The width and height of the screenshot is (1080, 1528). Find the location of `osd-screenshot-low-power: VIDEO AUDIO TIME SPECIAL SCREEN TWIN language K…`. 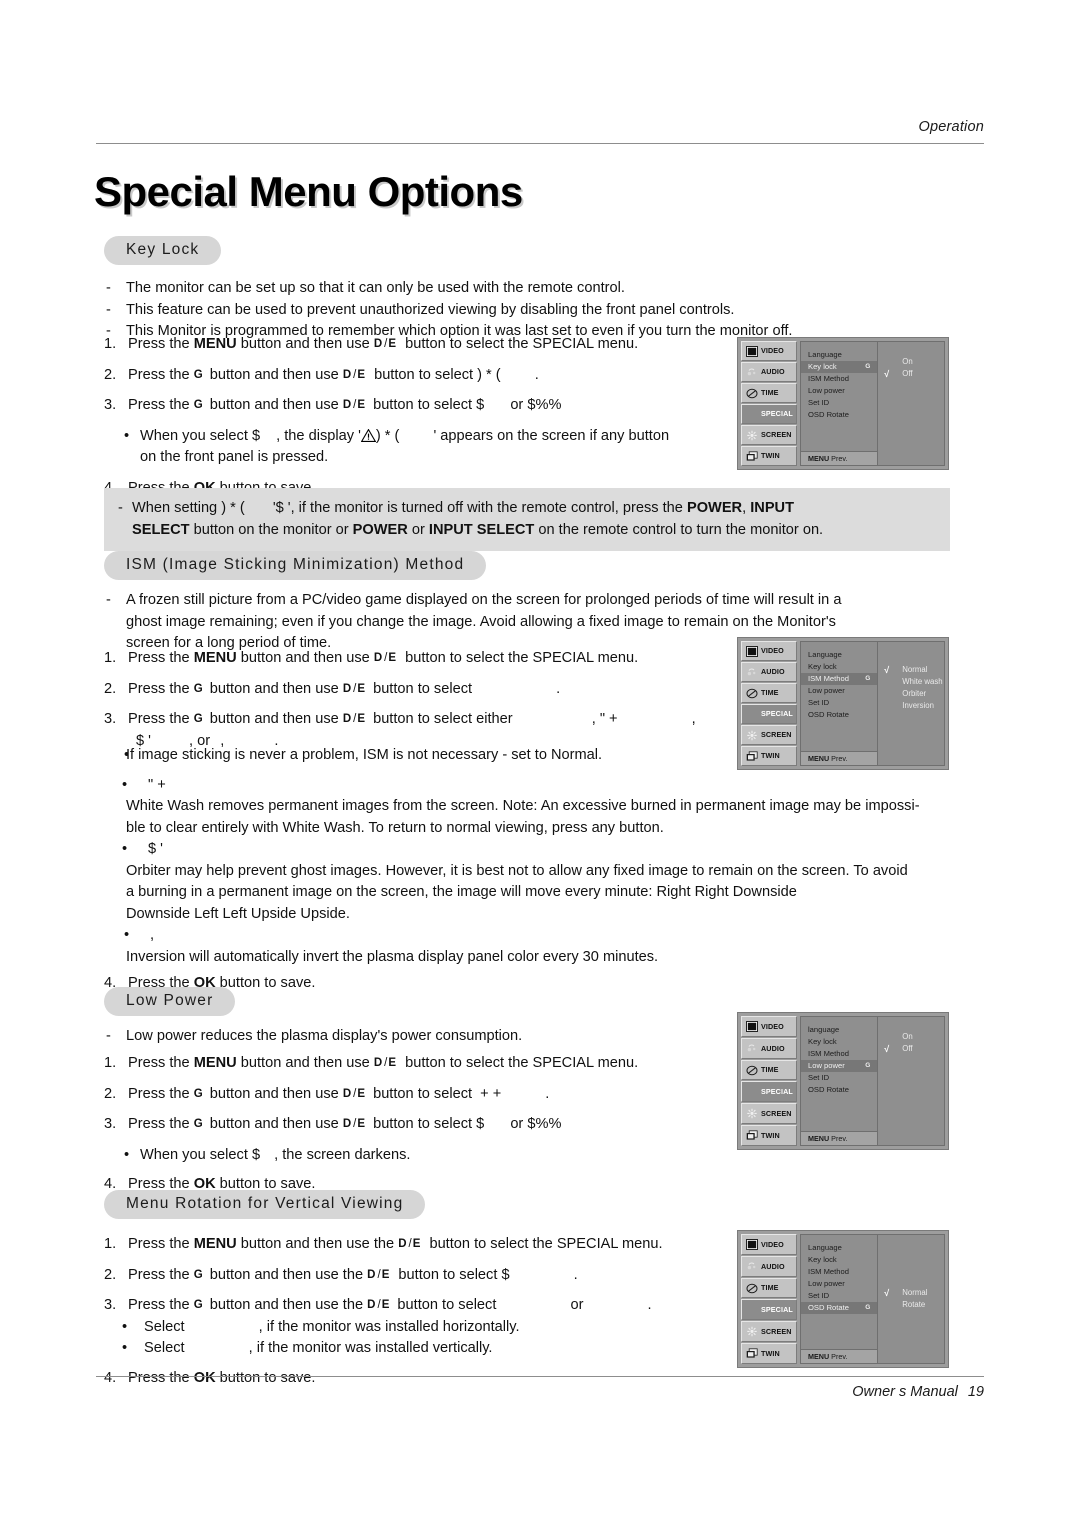

osd-screenshot-low-power: VIDEO AUDIO TIME SPECIAL SCREEN TWIN language K… is located at coordinates (843, 1081).